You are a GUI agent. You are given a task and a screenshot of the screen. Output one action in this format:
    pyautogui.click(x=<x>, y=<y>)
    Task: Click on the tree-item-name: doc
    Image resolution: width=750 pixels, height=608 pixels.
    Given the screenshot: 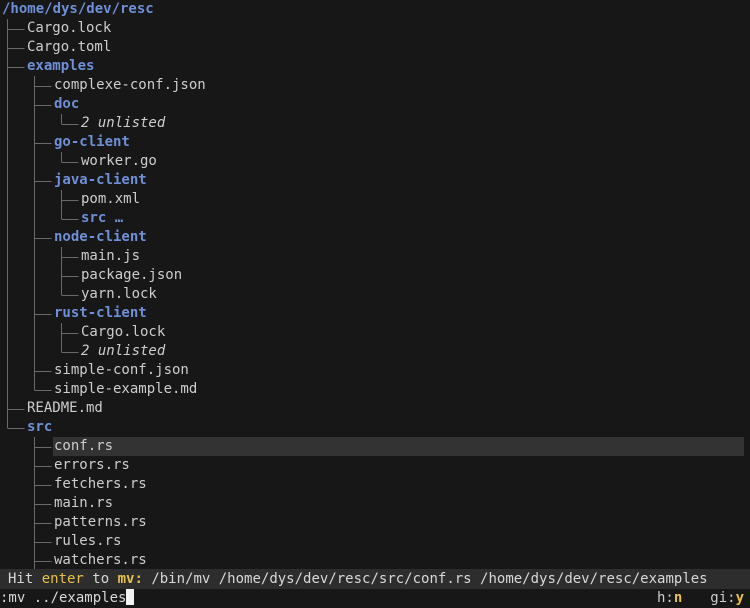 What is the action you would take?
    pyautogui.click(x=67, y=104)
    